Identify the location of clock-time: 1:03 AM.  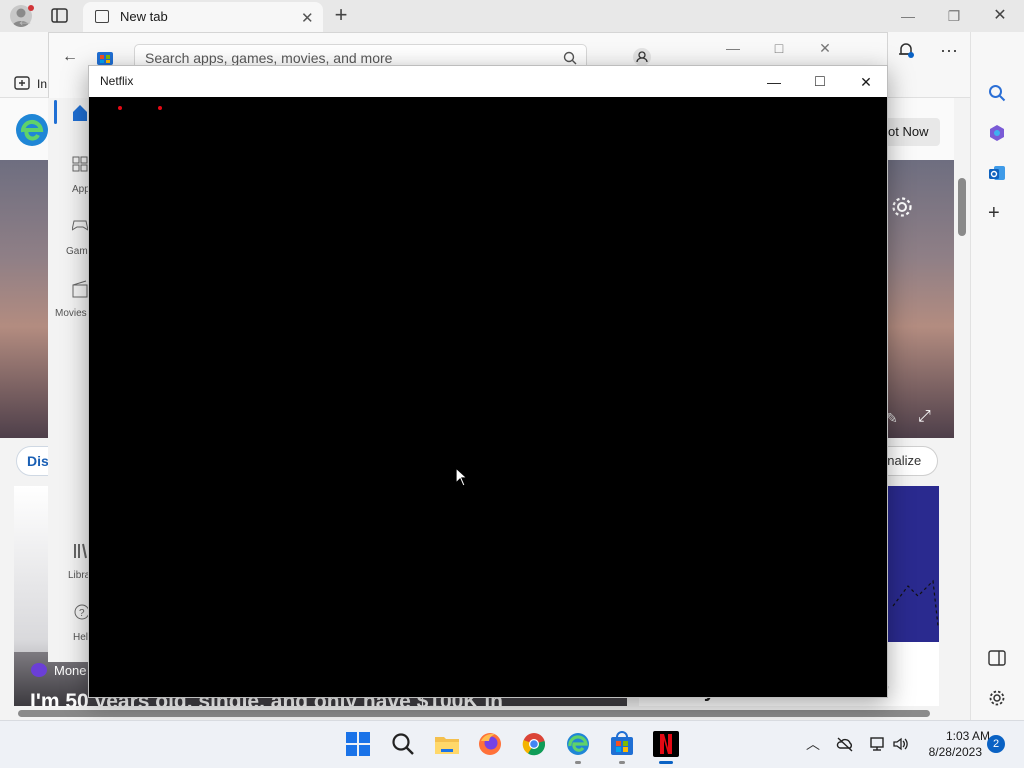
(960, 736).